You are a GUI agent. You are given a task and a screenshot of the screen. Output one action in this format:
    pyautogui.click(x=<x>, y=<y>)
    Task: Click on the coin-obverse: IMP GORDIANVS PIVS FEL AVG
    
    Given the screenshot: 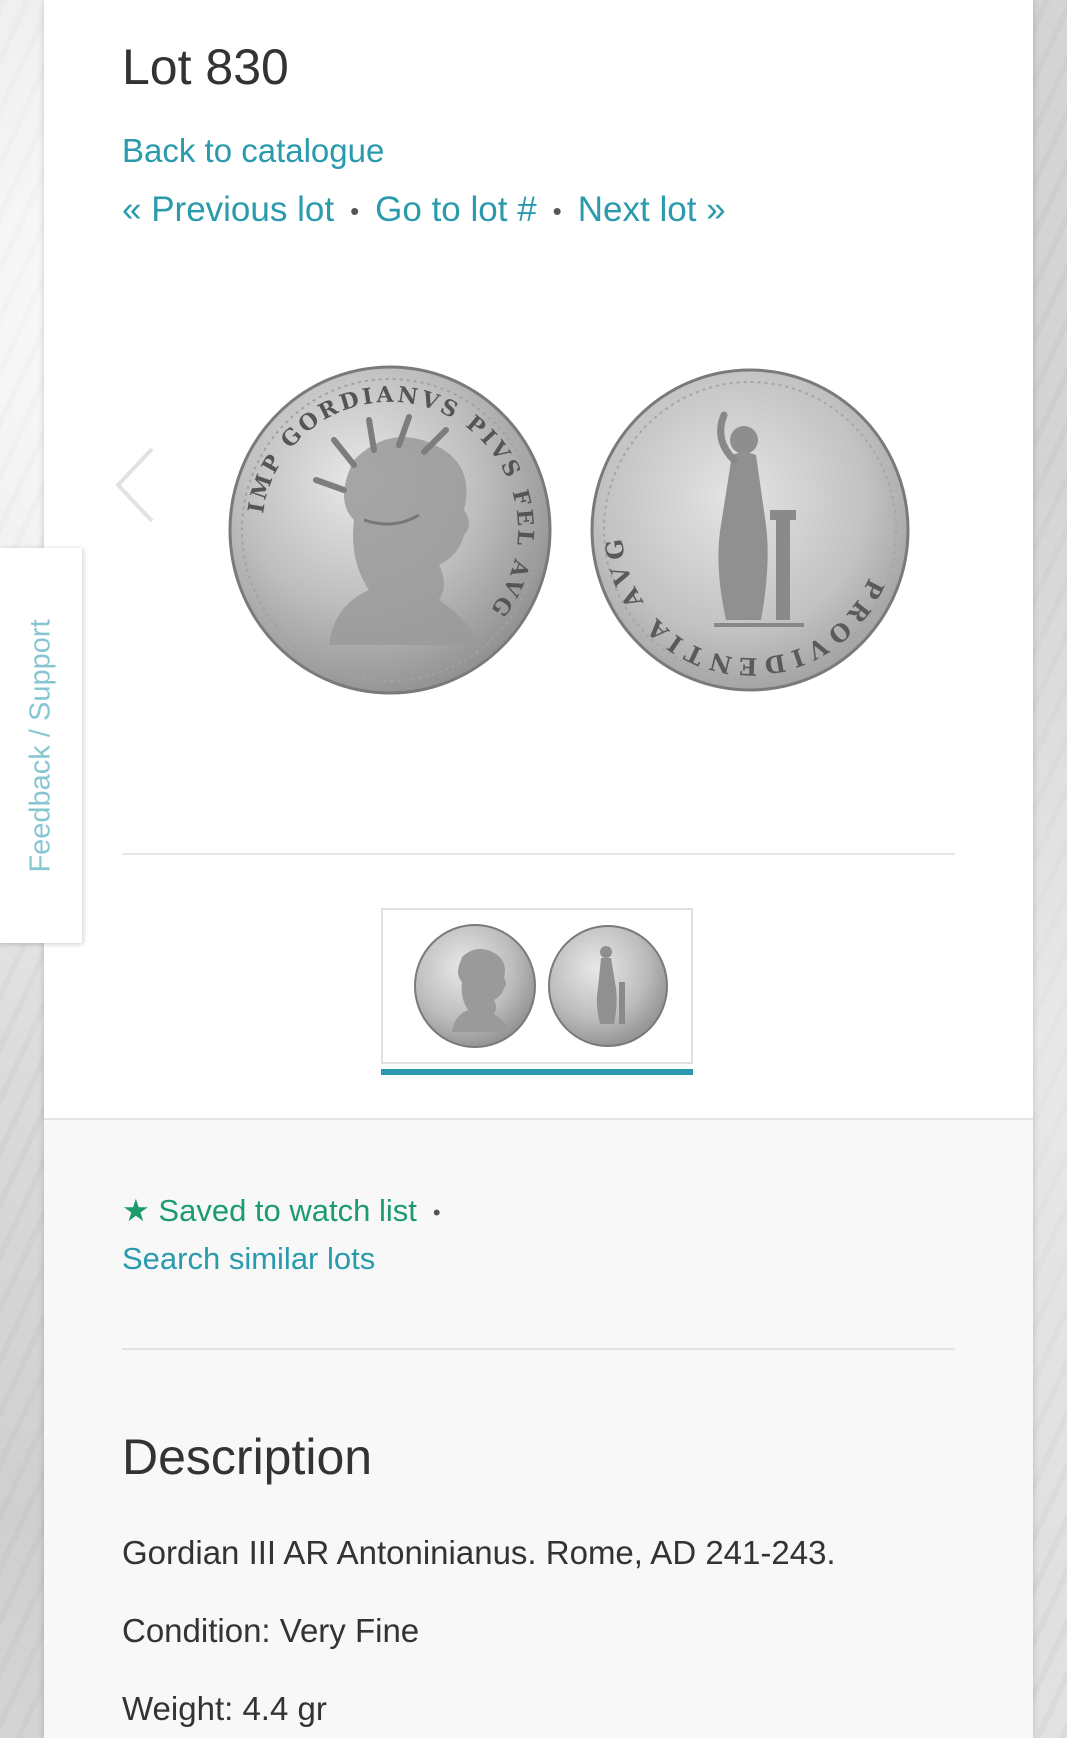 What is the action you would take?
    pyautogui.click(x=390, y=530)
    